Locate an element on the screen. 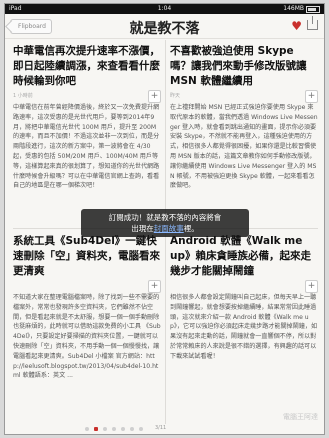 This screenshot has height=438, width=329. toast-line-1: 訂閱成功！就是教不落的內容將會 is located at coordinates (165, 217).